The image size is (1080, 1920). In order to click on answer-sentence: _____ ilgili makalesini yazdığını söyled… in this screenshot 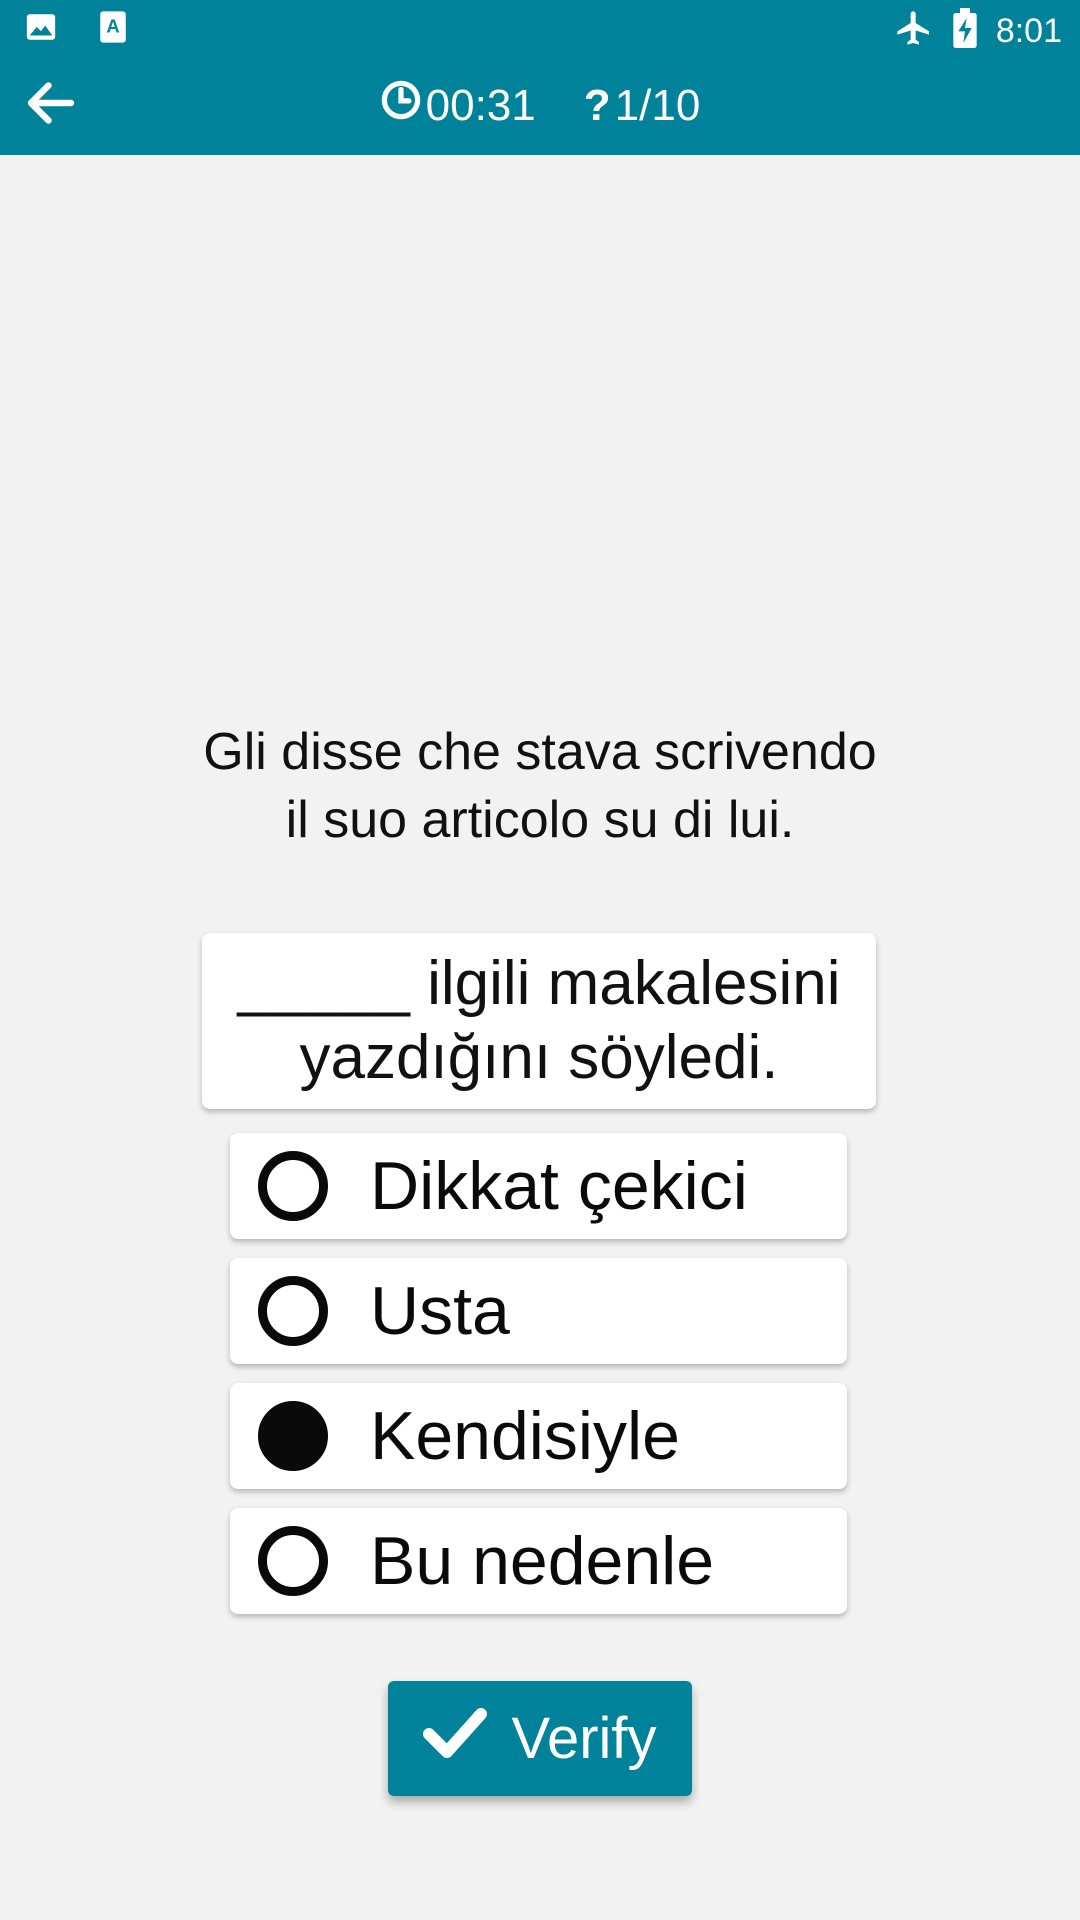, I will do `click(539, 1021)`.